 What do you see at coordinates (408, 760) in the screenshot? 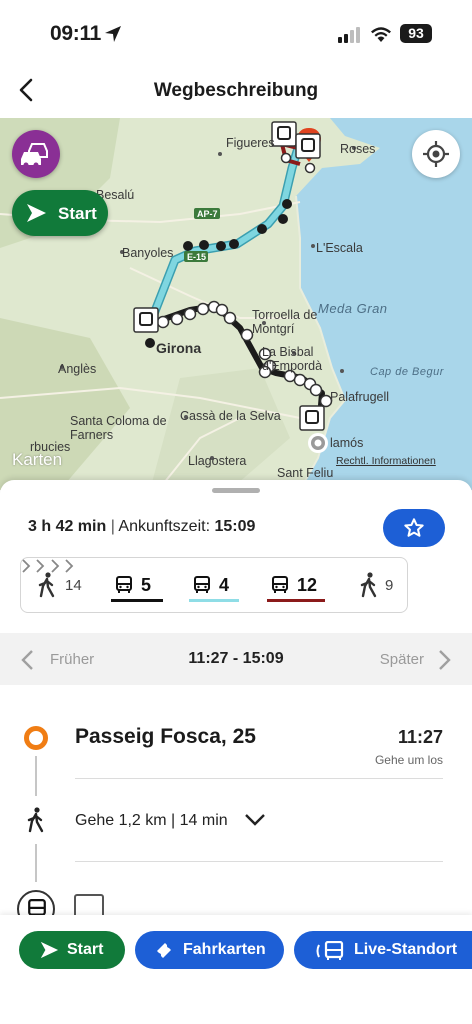
I see `origin-note: Gehe um los` at bounding box center [408, 760].